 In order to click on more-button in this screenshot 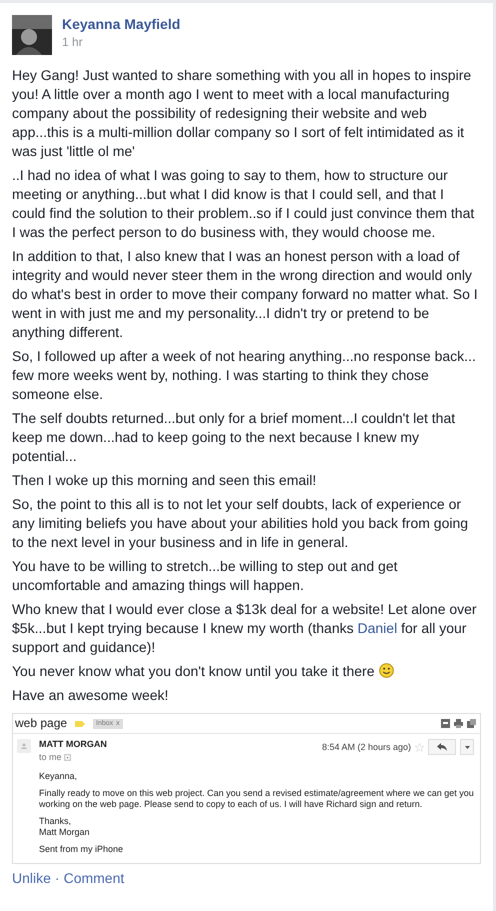, I will do `click(467, 747)`.